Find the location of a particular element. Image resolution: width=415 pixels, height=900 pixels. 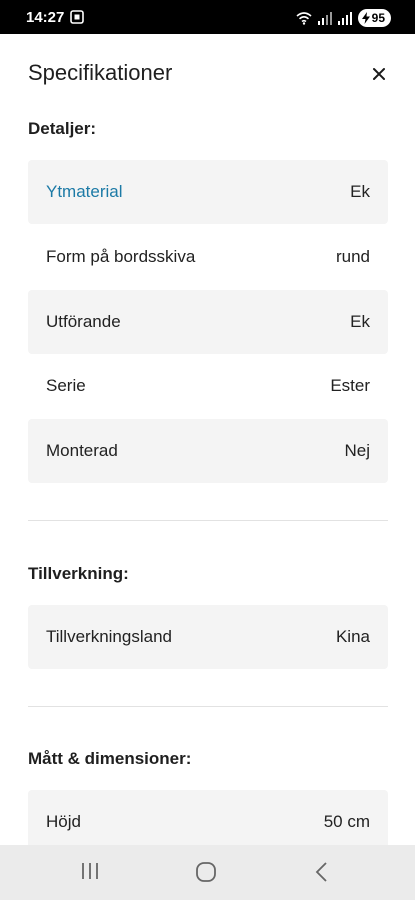

section-title-dimensions: Mått & dimensioner: is located at coordinates (110, 758).